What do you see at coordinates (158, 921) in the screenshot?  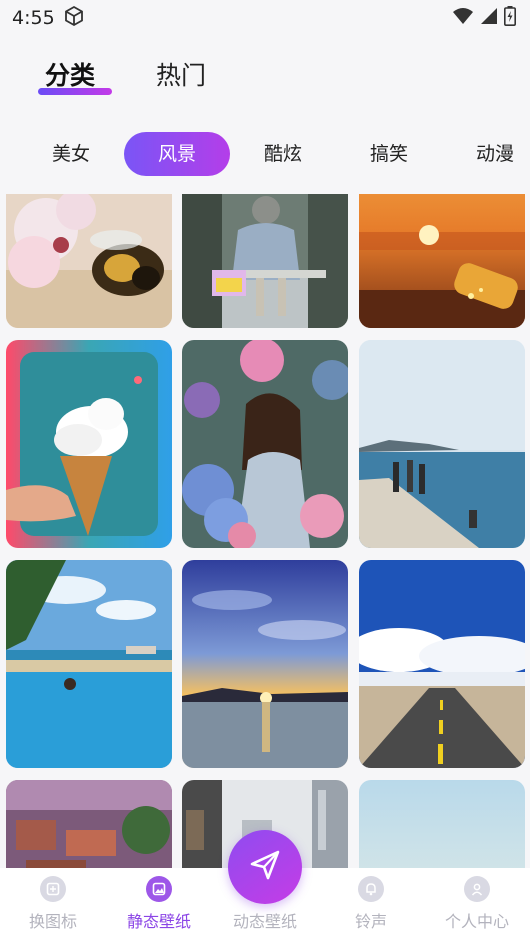 I see `nav-static-wallpaper-label: 静态壁纸` at bounding box center [158, 921].